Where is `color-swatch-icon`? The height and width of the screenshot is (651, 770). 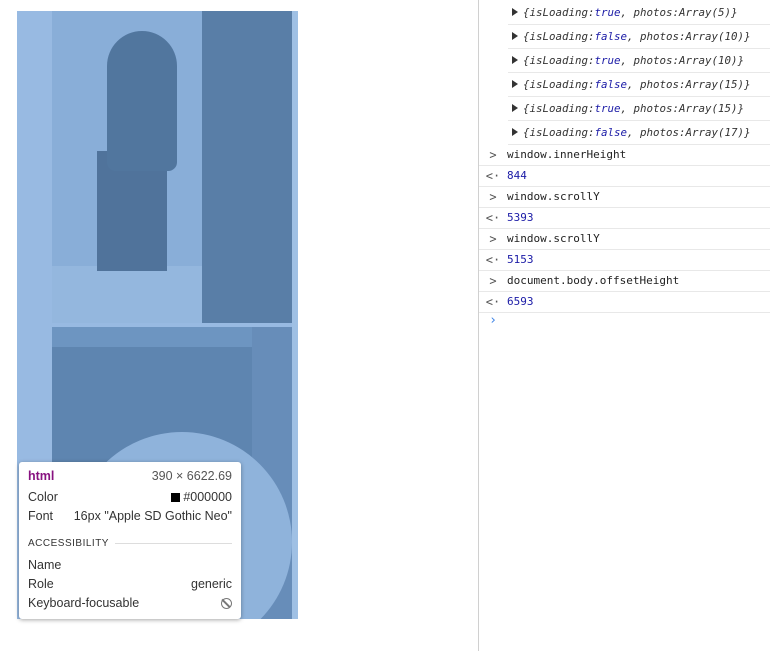
color-swatch-icon is located at coordinates (176, 497).